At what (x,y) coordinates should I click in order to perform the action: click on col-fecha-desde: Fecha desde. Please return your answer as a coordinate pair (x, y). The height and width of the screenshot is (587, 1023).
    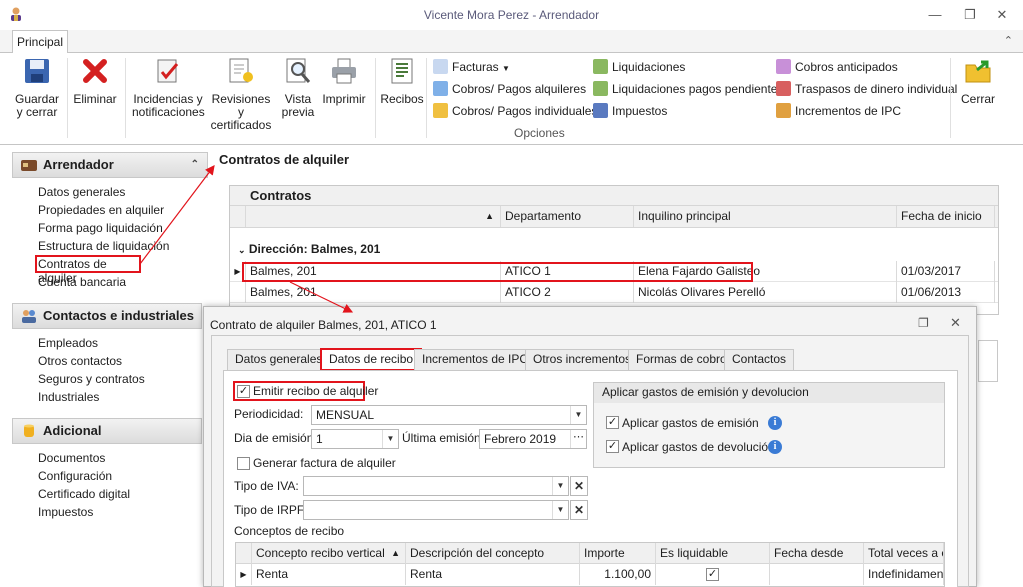
    Looking at the image, I should click on (817, 553).